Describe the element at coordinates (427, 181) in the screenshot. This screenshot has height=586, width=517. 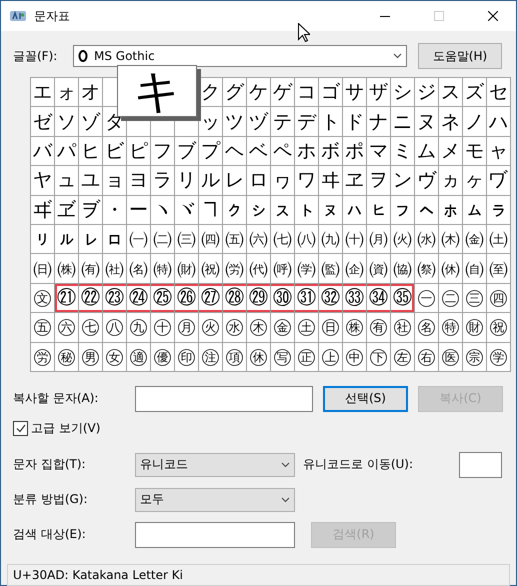
I see `character-cell: ヴ` at that location.